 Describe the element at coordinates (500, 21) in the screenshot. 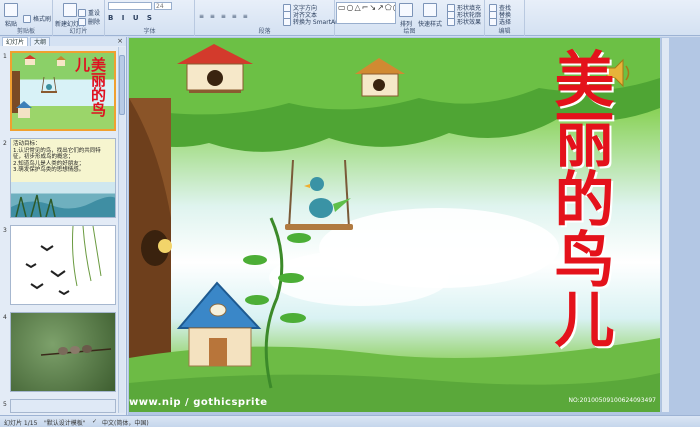

I see `select-button: 选择` at that location.